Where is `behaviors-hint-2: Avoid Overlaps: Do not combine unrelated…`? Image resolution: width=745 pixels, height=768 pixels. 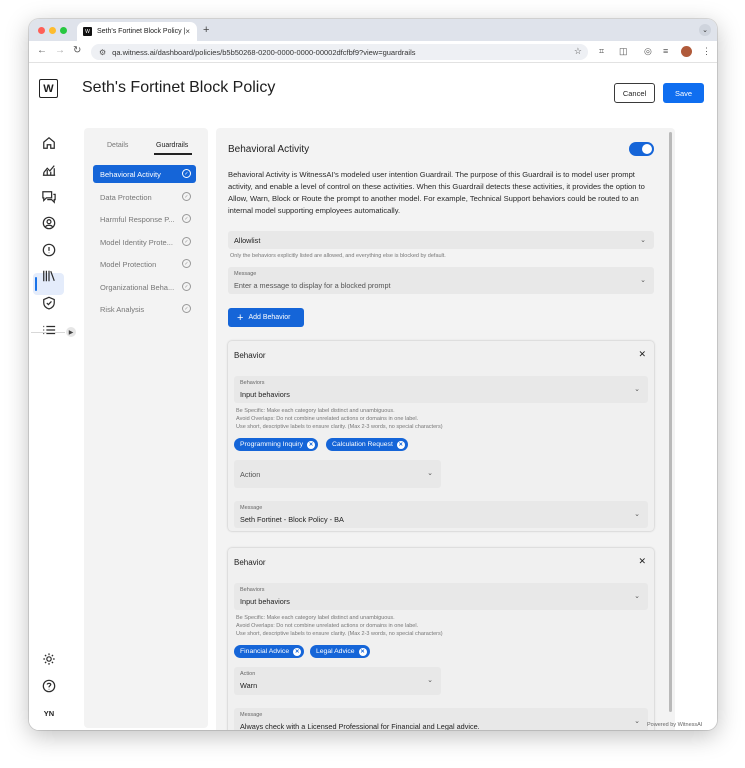
behaviors-hint-2: Avoid Overlaps: Do not combine unrelated… is located at coordinates (327, 626).